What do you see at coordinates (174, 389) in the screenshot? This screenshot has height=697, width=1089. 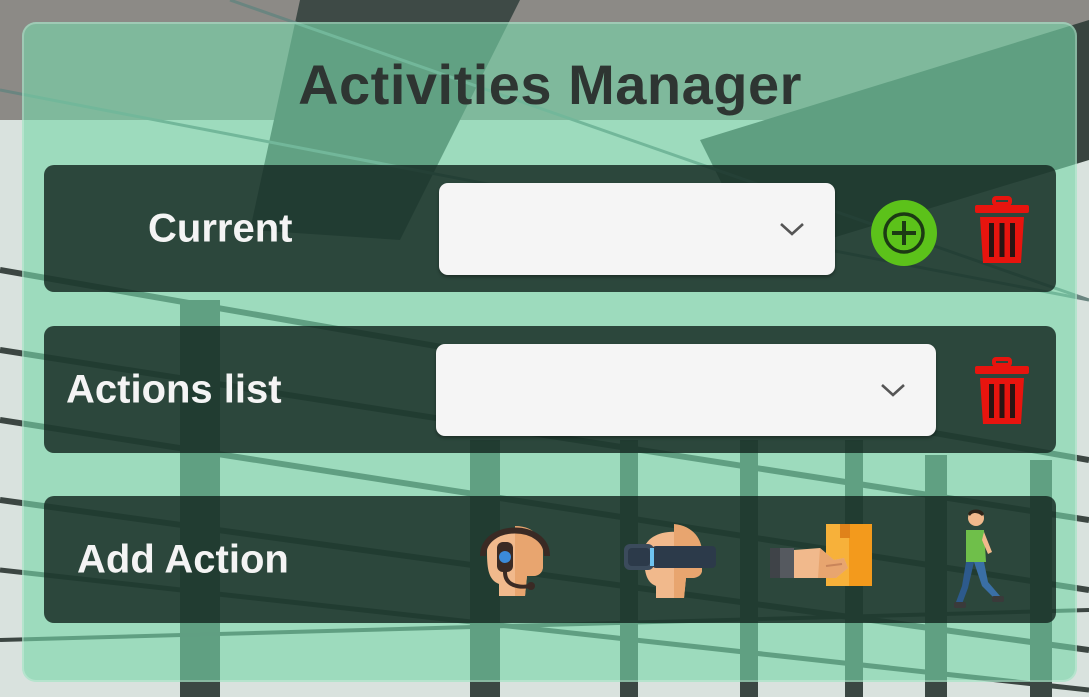 I see `actions-list-label: Actions list` at bounding box center [174, 389].